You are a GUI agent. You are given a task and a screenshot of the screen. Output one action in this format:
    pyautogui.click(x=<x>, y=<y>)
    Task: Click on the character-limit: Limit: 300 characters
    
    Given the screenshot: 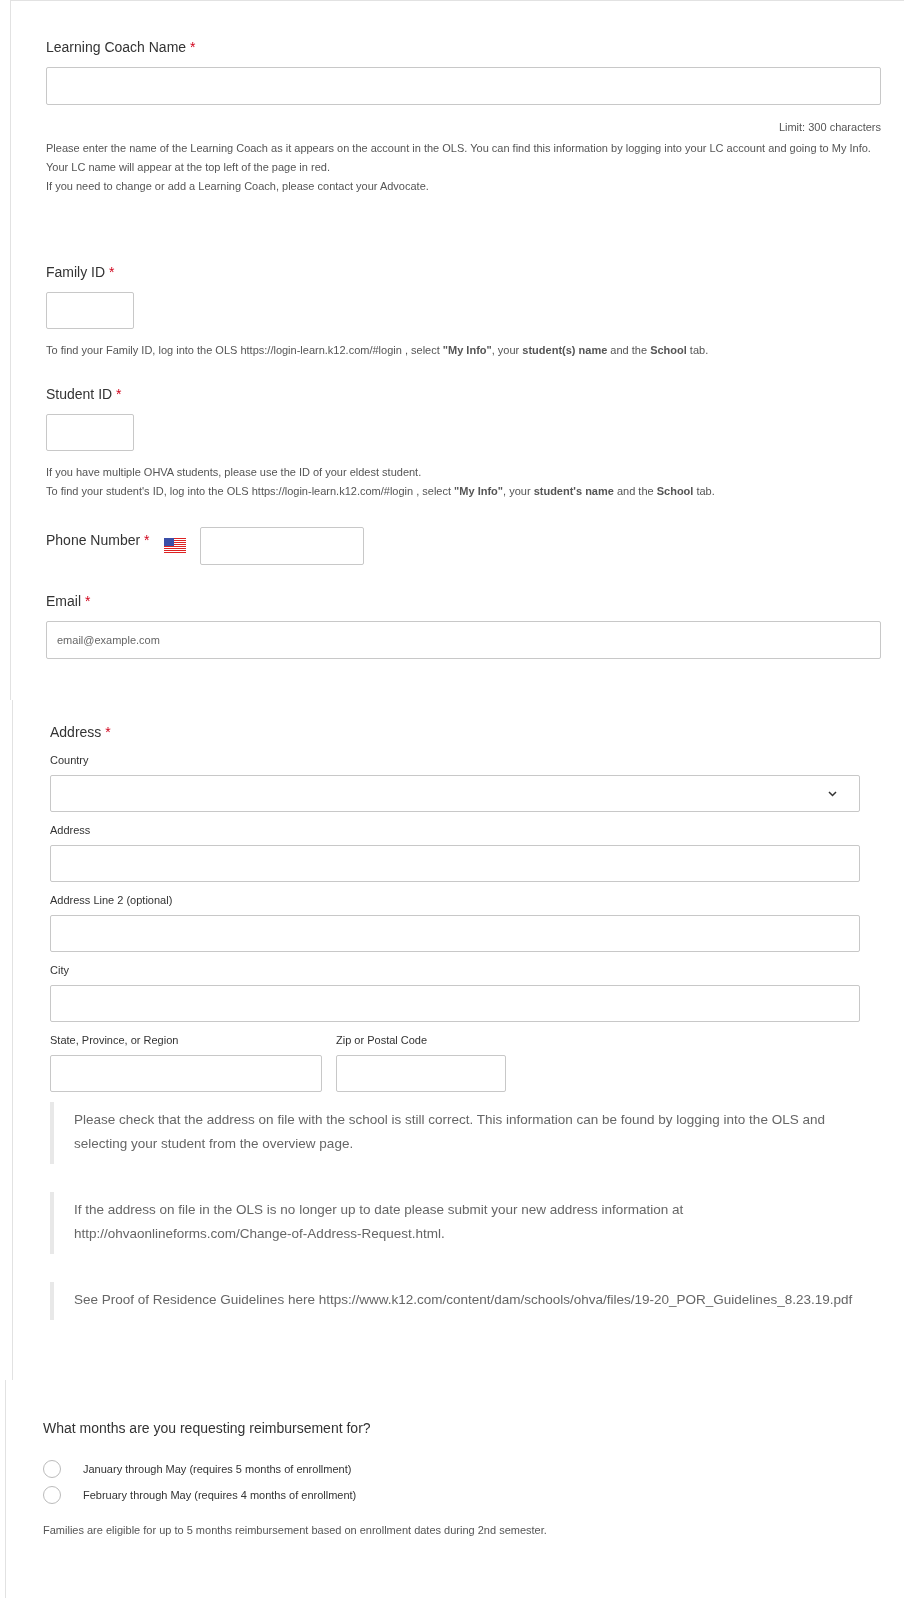 What is the action you would take?
    pyautogui.click(x=829, y=127)
    